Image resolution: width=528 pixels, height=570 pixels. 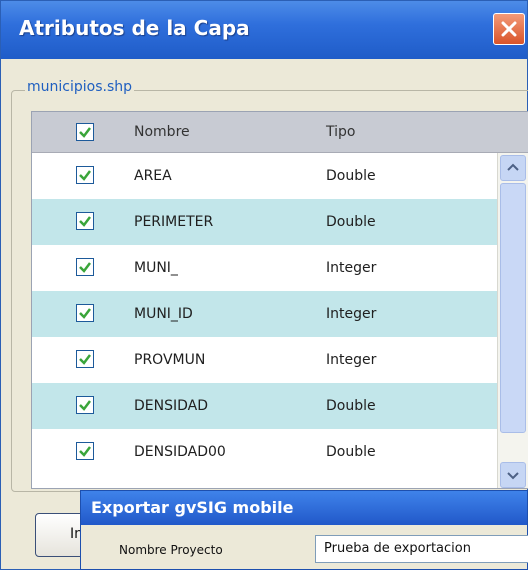 I want to click on table-row: MUNI_ID Integer, so click(x=265, y=314).